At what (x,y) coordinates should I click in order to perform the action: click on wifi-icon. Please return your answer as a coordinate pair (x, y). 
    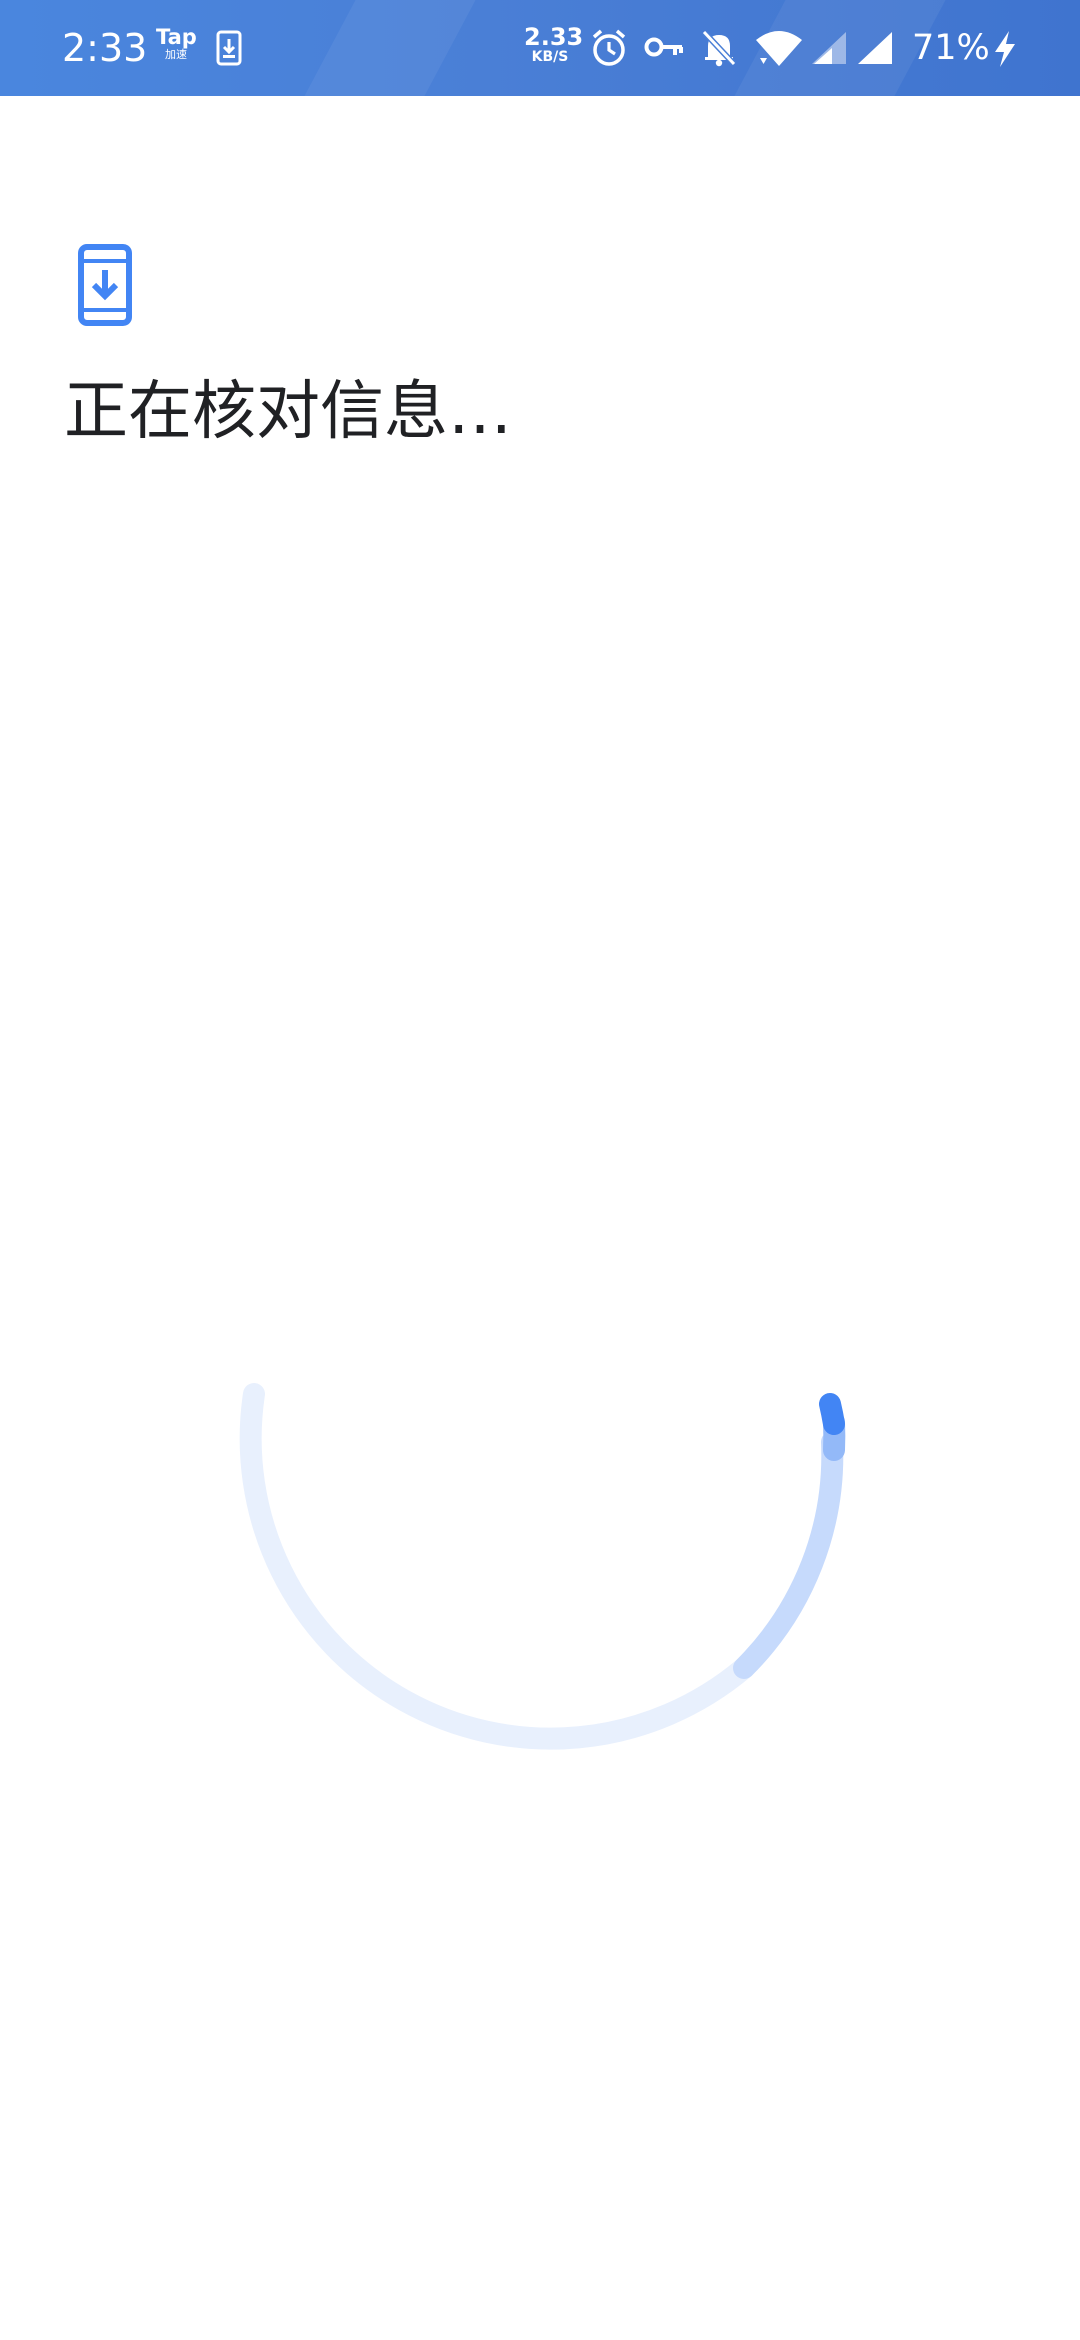
    Looking at the image, I should click on (779, 51).